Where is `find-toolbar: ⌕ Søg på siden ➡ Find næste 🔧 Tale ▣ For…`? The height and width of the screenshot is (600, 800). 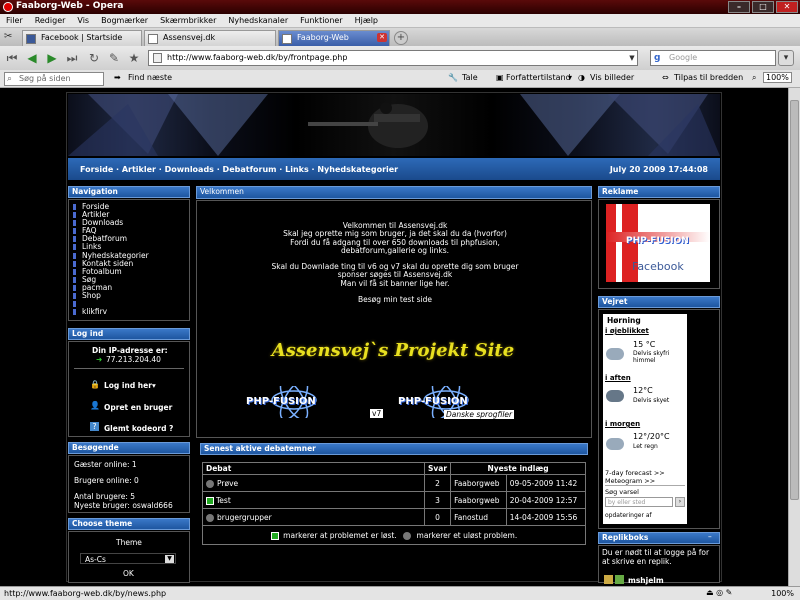
find-toolbar: ⌕ Søg på siden ➡ Find næste 🔧 Tale ▣ For… is located at coordinates (400, 79).